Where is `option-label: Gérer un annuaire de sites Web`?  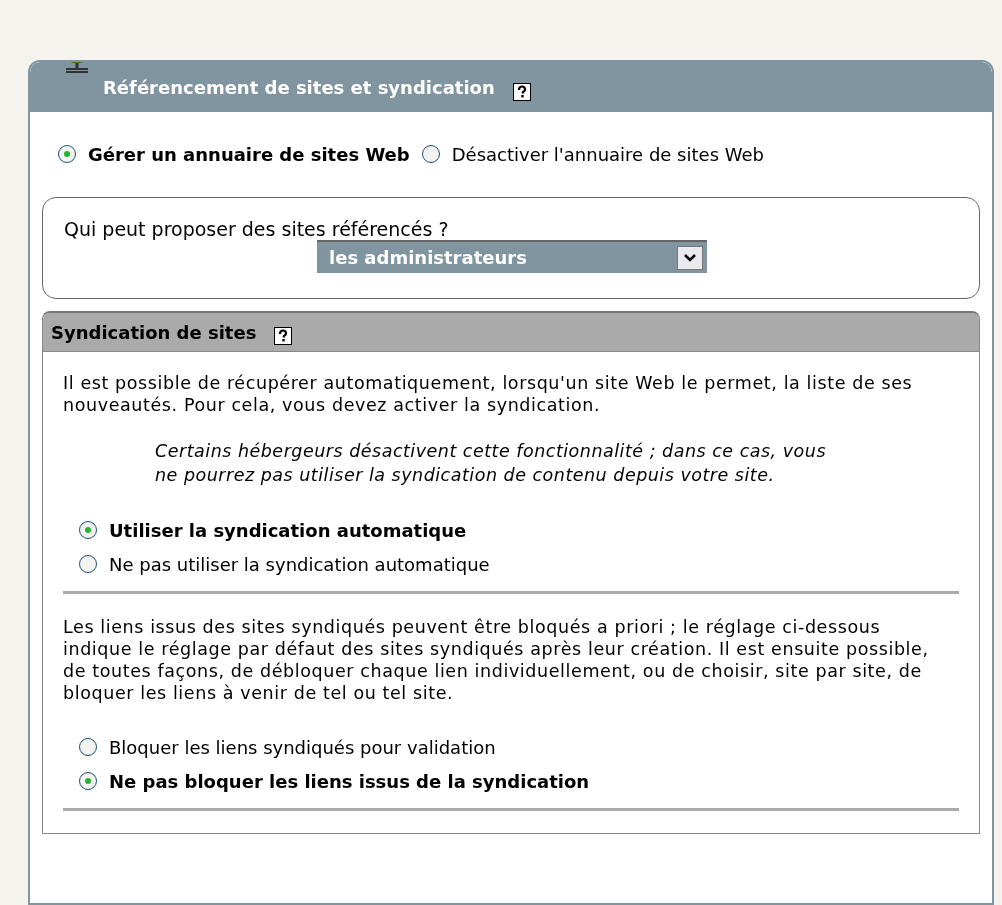 option-label: Gérer un annuaire de sites Web is located at coordinates (249, 154).